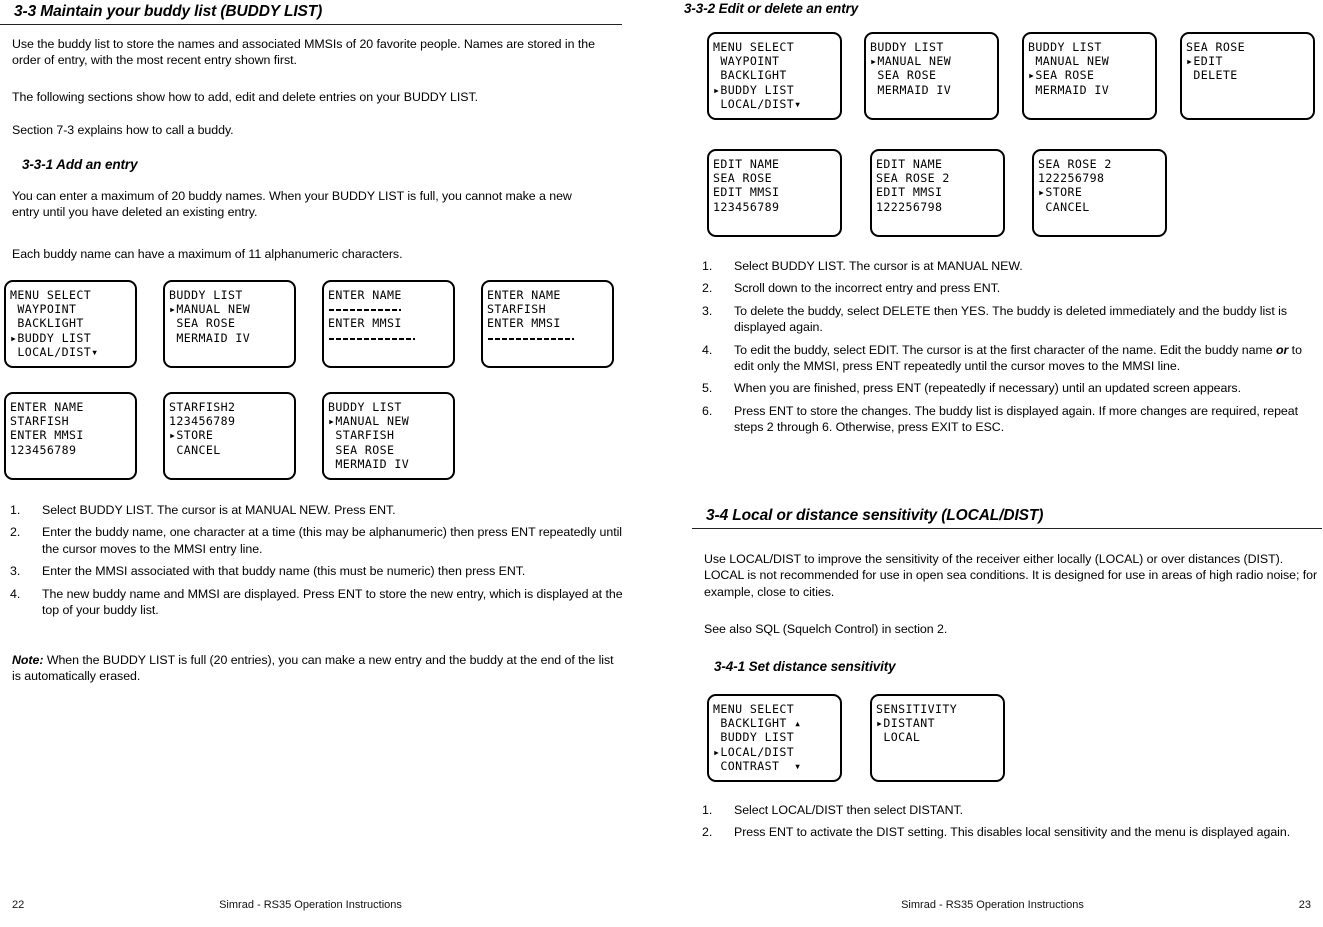 Image resolution: width=1323 pixels, height=927 pixels. Describe the element at coordinates (229, 436) in the screenshot. I see `lcd-screen-starfish2-store: STARFISH2 123456789 ▸STORE CANCEL` at that location.